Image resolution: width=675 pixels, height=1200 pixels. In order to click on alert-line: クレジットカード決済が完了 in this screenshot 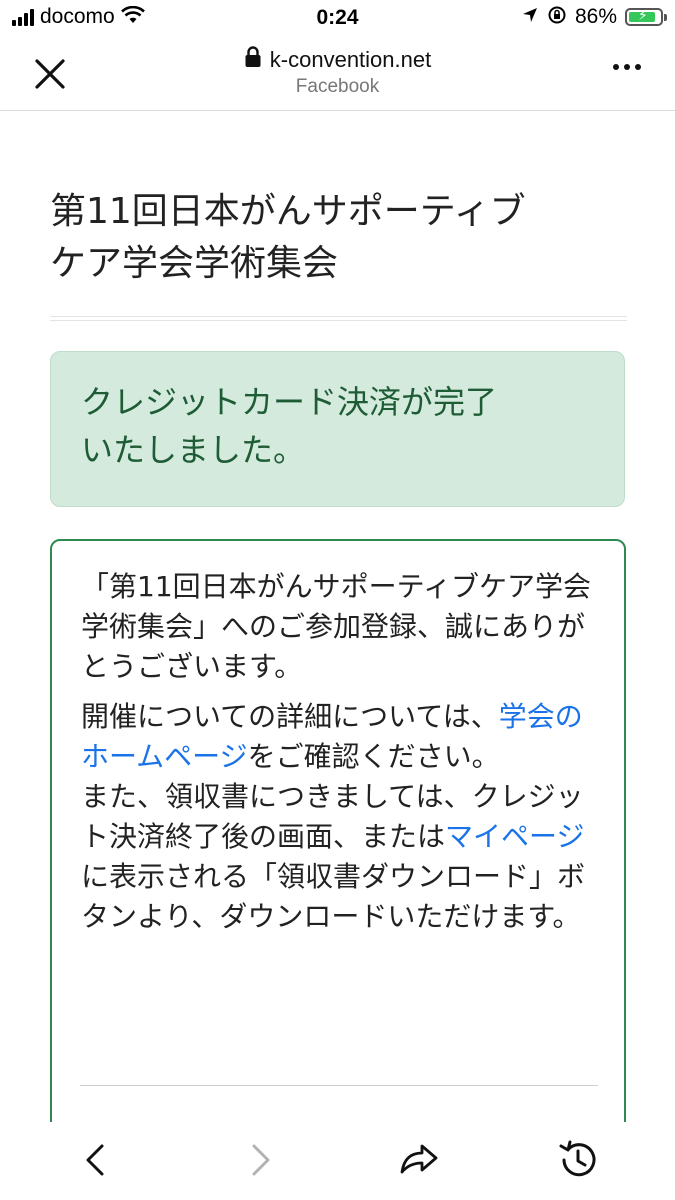, I will do `click(289, 402)`.